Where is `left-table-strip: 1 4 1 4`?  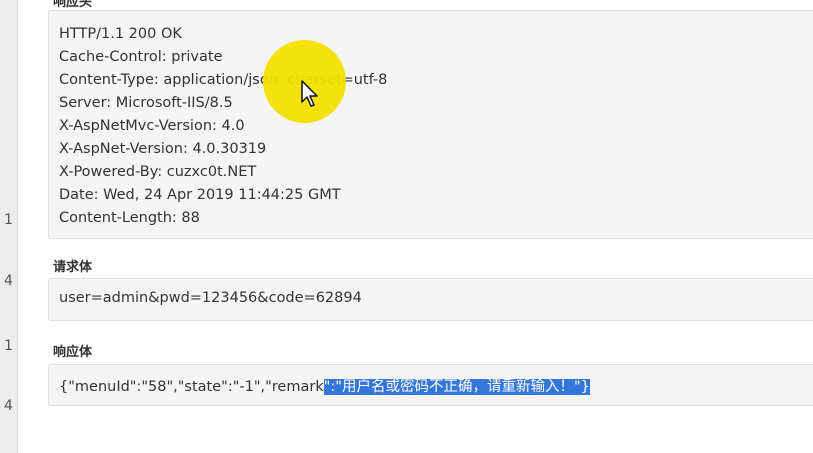
left-table-strip: 1 4 1 4 is located at coordinates (9, 226).